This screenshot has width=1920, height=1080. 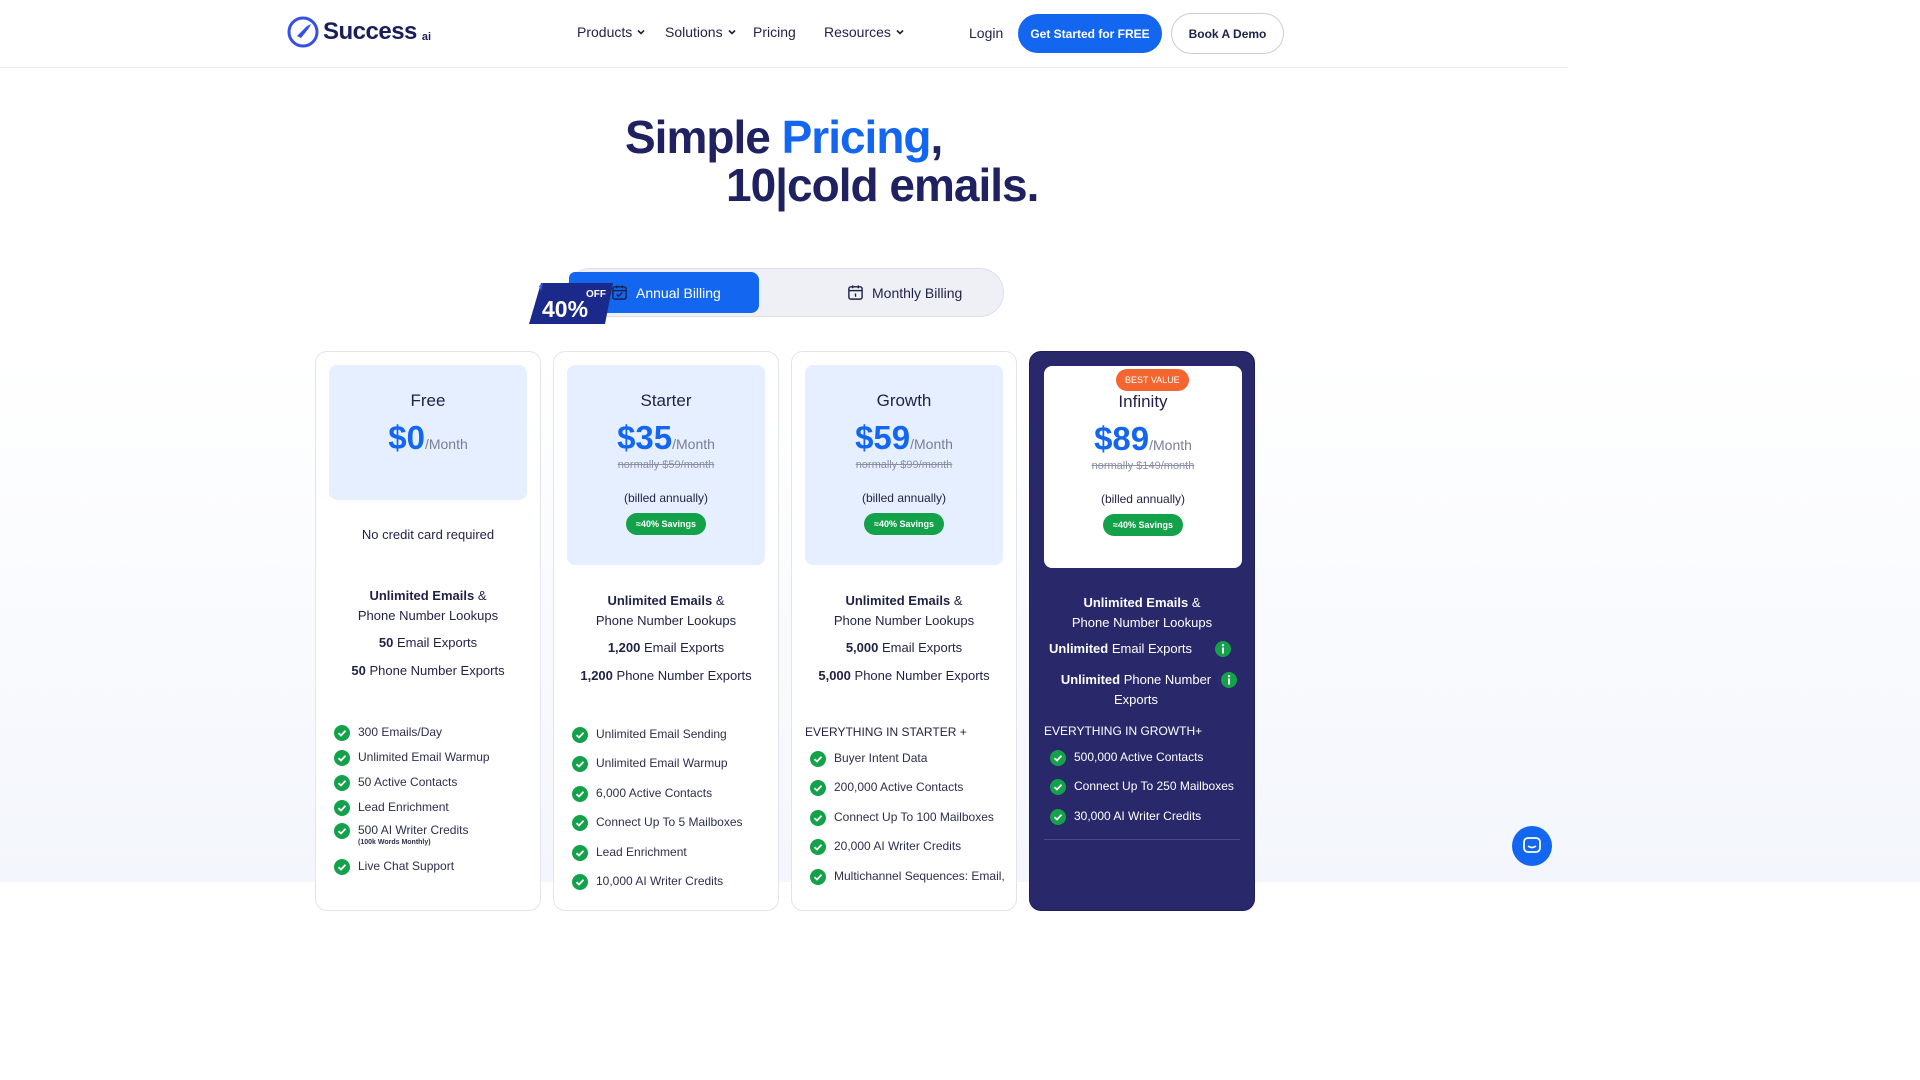 What do you see at coordinates (370, 31) in the screenshot?
I see `brand-name: Success` at bounding box center [370, 31].